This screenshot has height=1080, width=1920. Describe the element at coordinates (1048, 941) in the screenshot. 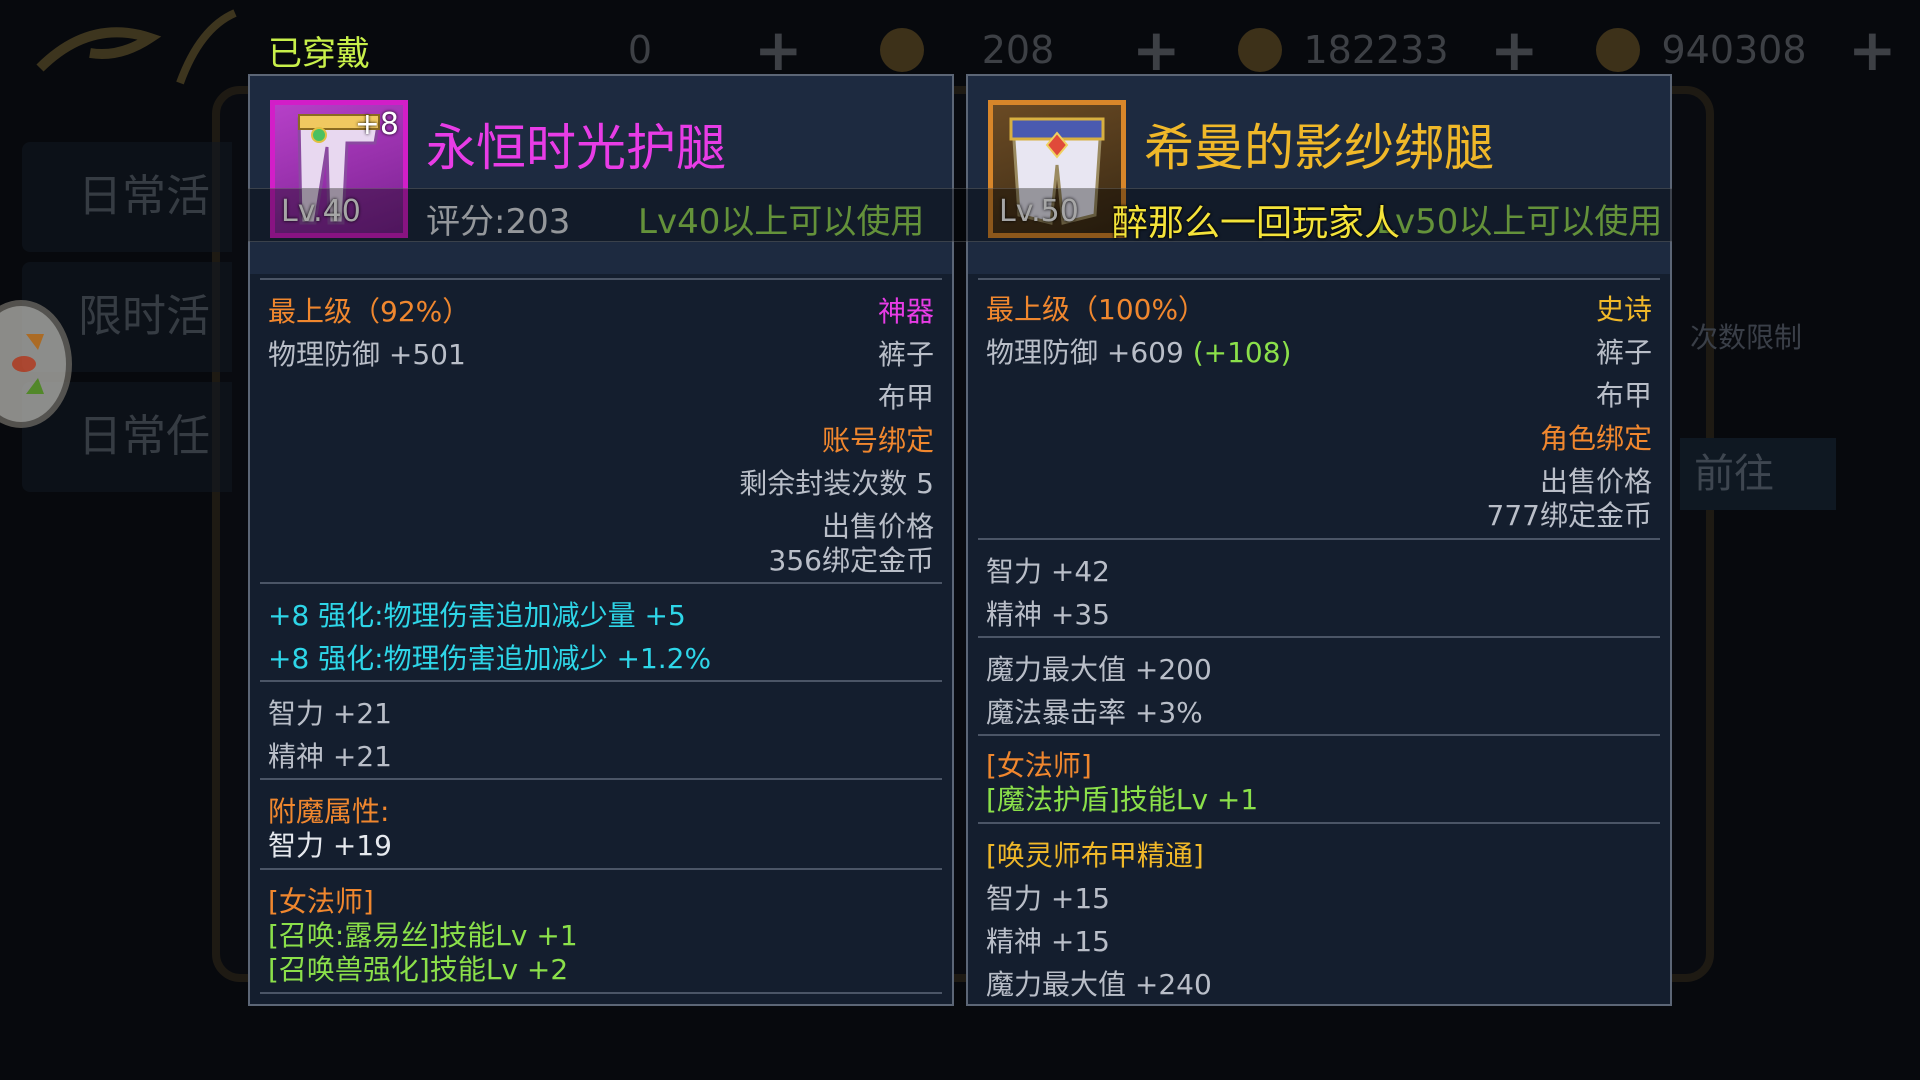

I see `set-stat-line: 精神 +15` at that location.